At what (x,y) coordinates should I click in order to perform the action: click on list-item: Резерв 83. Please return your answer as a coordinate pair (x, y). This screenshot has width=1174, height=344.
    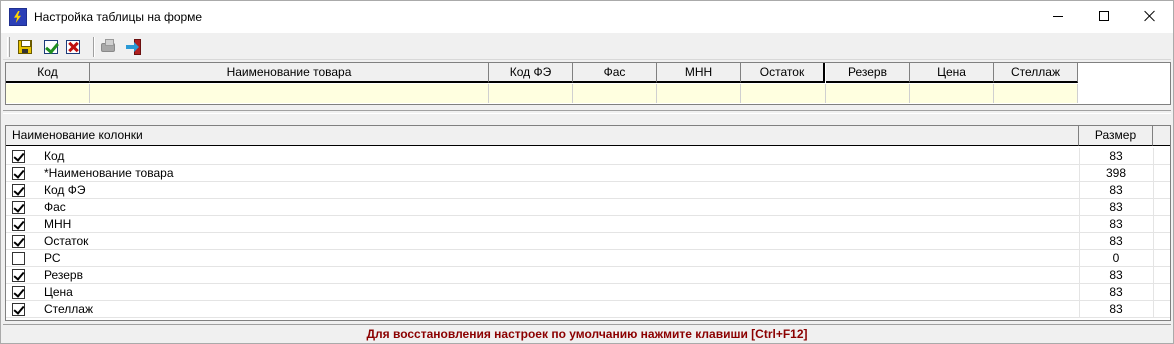
    Looking at the image, I should click on (588, 275).